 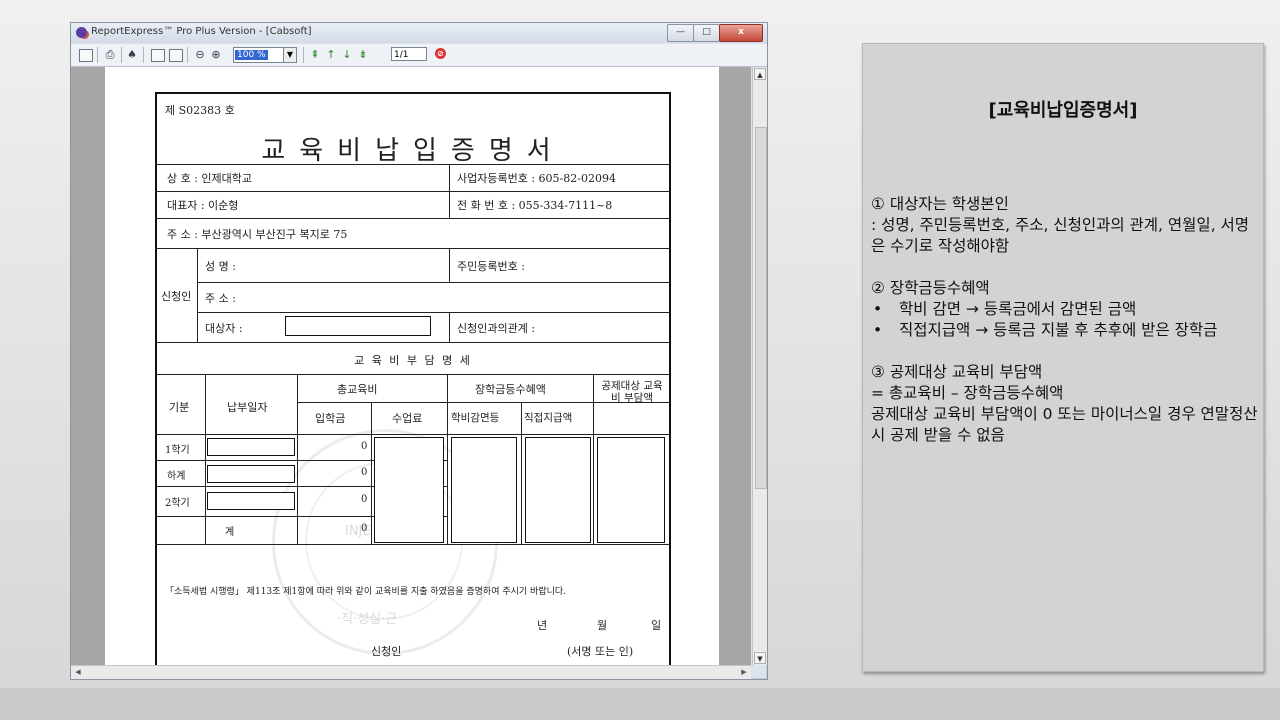 I want to click on month-label: 월, so click(x=602, y=625).